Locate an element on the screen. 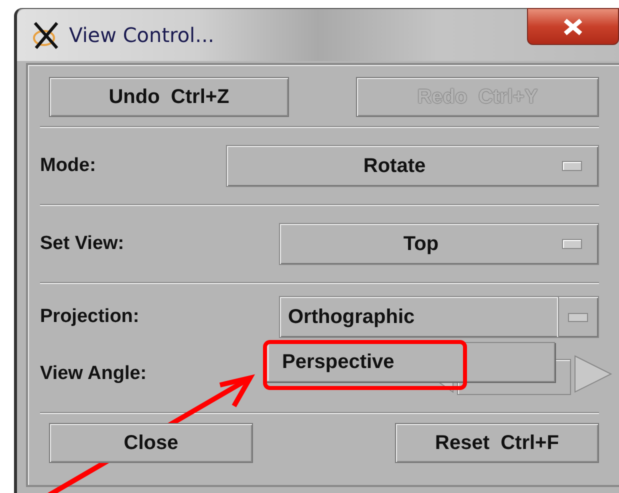 The height and width of the screenshot is (493, 619). reset-button: Reset Ctrl+F is located at coordinates (497, 443).